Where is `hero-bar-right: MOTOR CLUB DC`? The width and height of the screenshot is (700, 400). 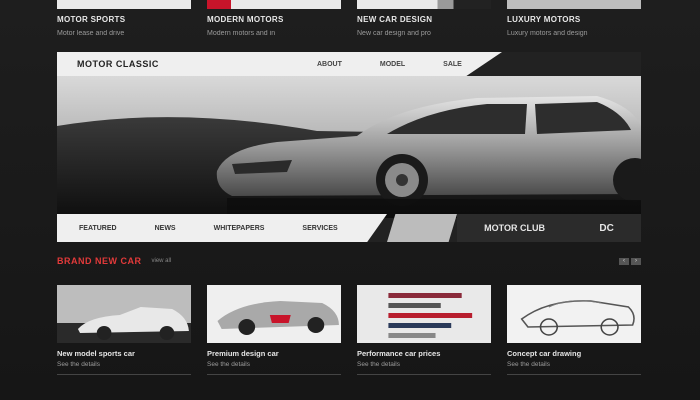 hero-bar-right: MOTOR CLUB DC is located at coordinates (549, 228).